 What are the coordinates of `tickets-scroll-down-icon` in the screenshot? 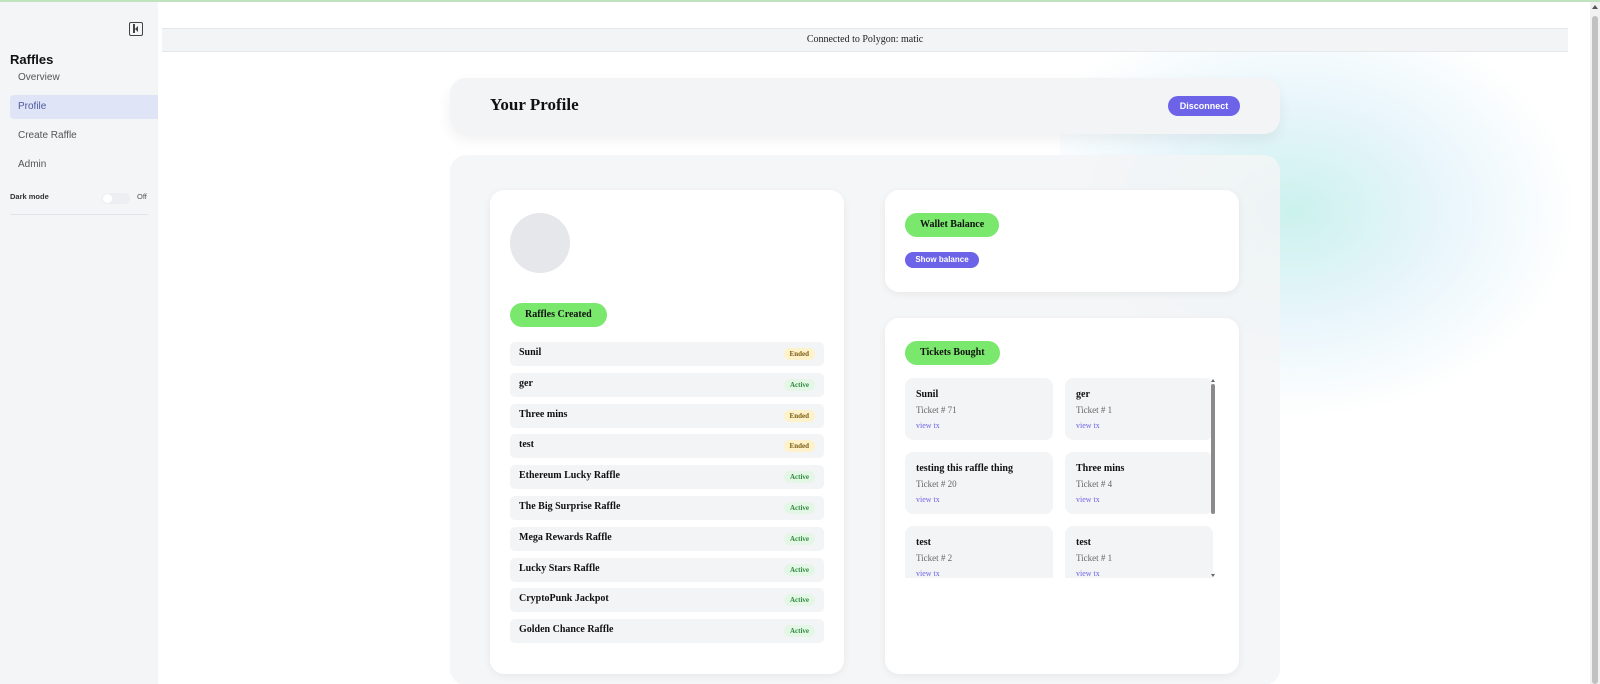 It's located at (1213, 575).